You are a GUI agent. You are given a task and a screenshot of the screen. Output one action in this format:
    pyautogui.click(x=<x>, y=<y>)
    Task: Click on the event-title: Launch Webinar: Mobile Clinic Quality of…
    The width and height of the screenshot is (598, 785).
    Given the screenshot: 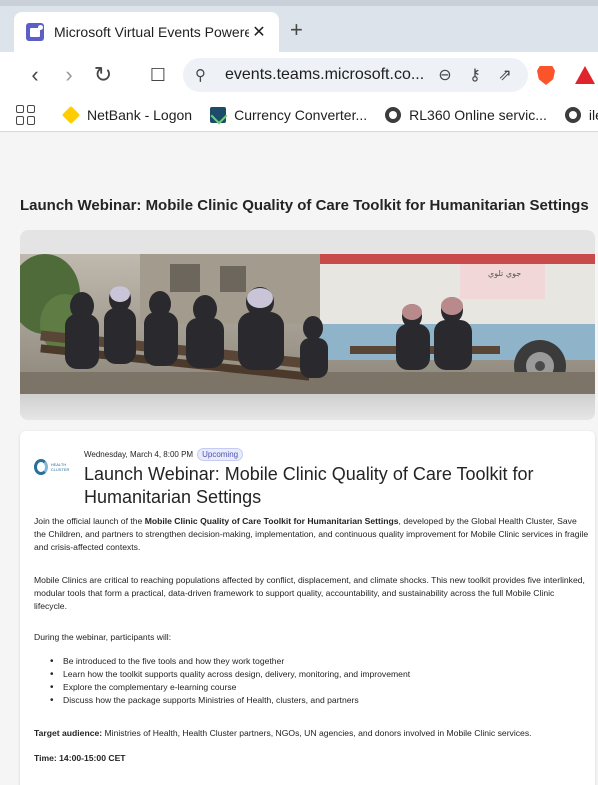 What is the action you would take?
    pyautogui.click(x=309, y=485)
    